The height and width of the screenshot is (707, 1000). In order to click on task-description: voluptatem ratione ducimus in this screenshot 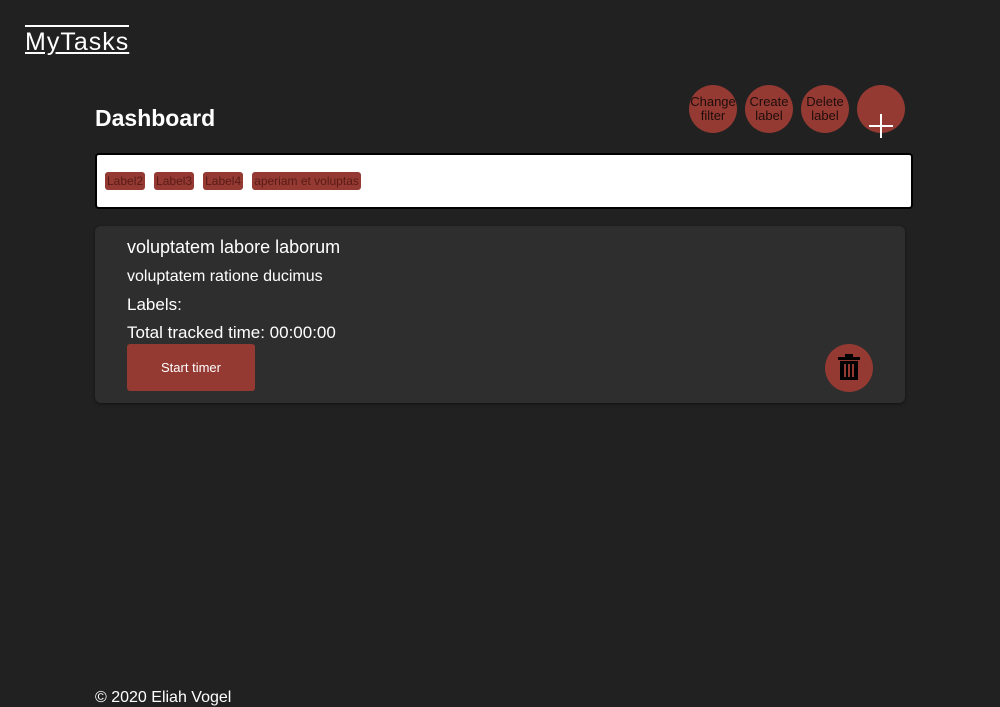, I will do `click(225, 276)`.